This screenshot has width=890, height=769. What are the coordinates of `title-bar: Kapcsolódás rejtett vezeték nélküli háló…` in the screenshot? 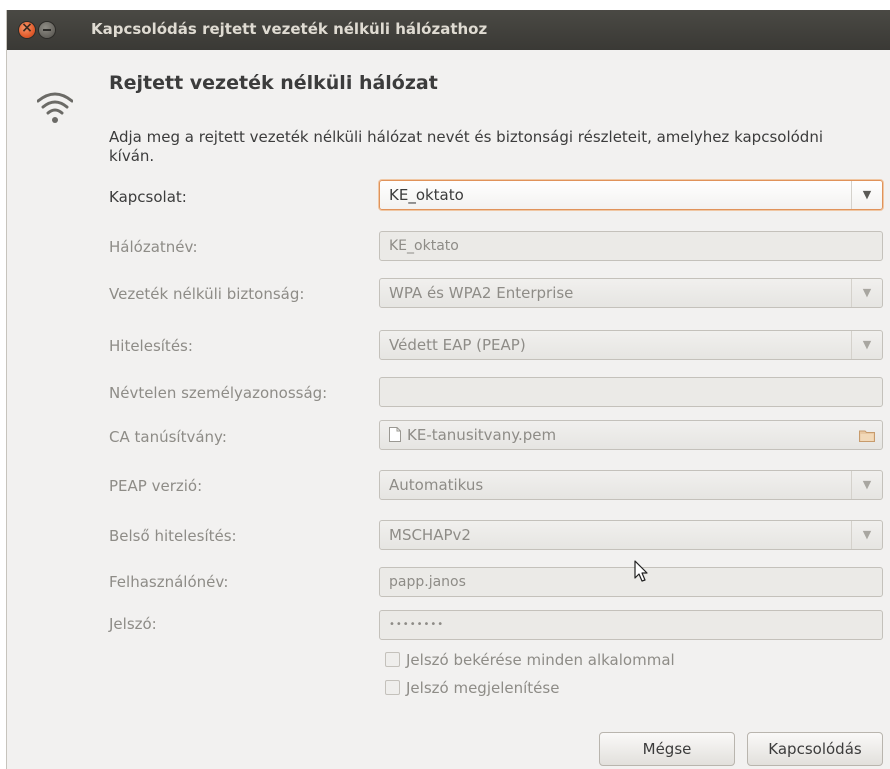 It's located at (448, 30).